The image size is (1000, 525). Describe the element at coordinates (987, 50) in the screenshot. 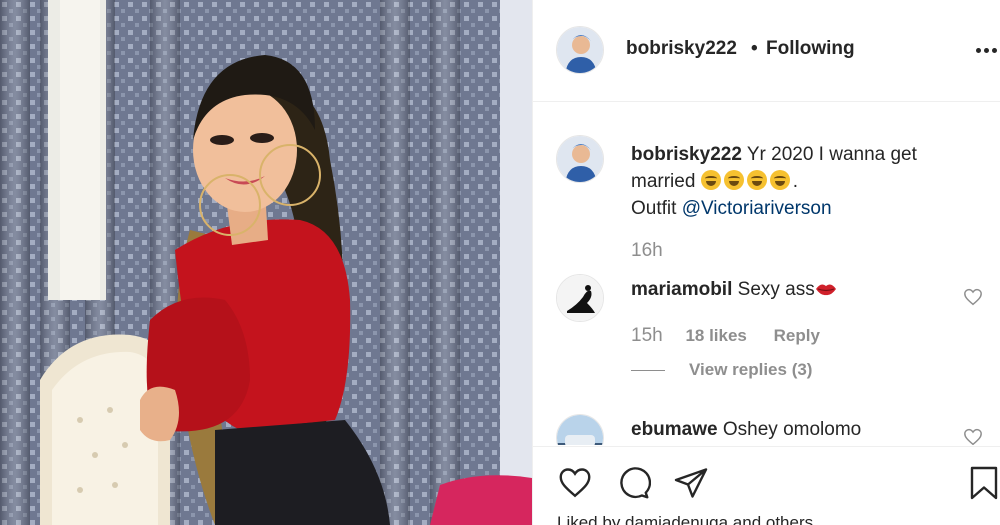

I see `more-options-icon` at that location.